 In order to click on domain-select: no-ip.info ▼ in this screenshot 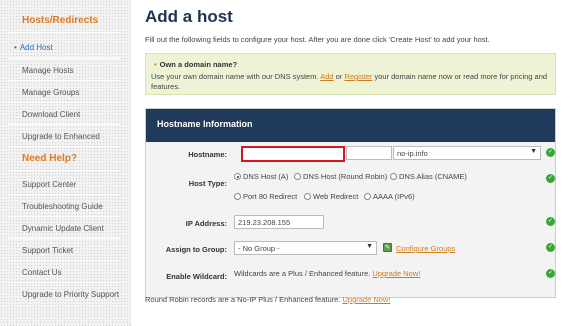, I will do `click(467, 153)`.